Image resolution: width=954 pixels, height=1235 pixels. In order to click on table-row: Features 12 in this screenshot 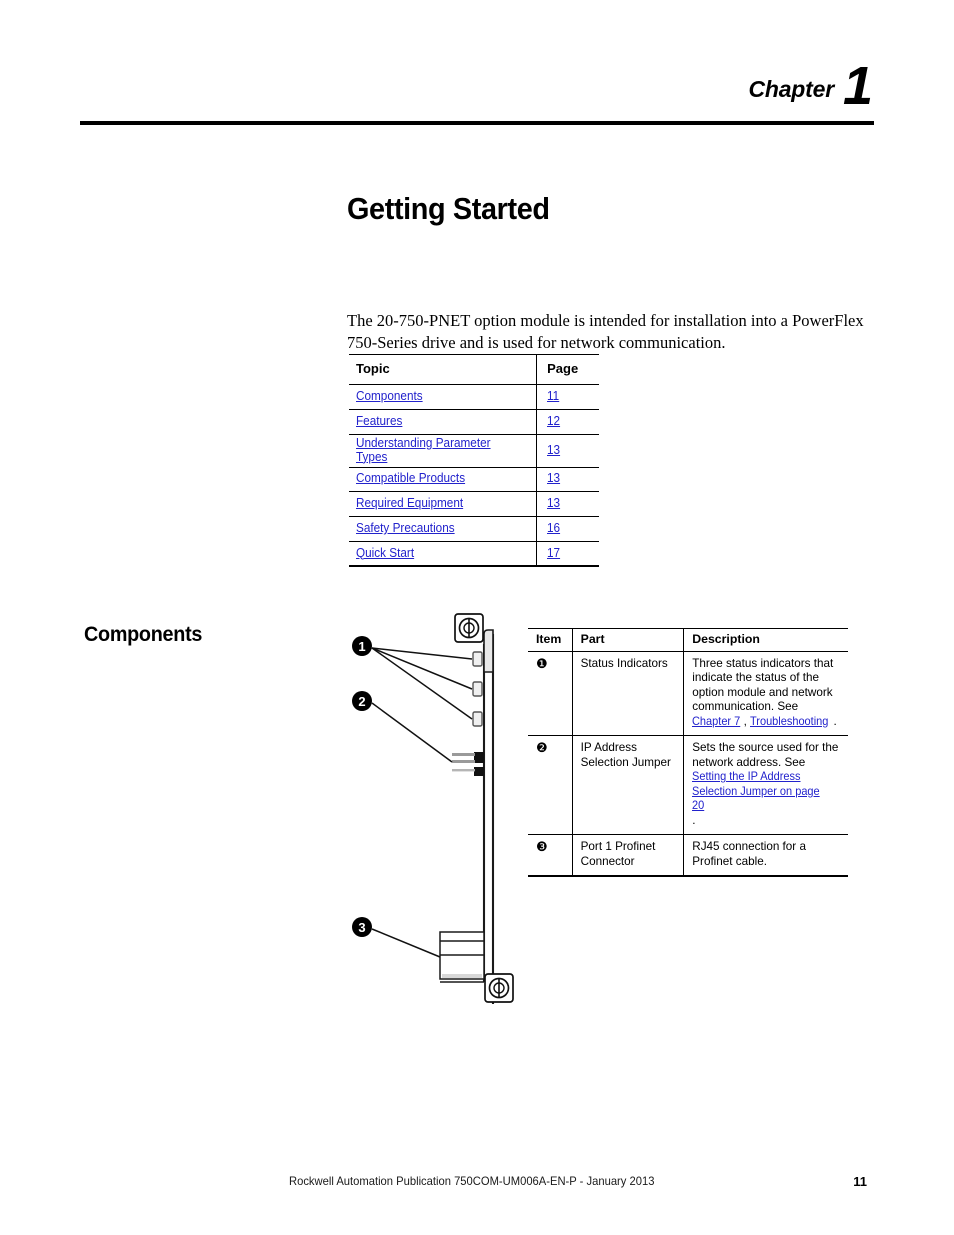, I will do `click(474, 422)`.